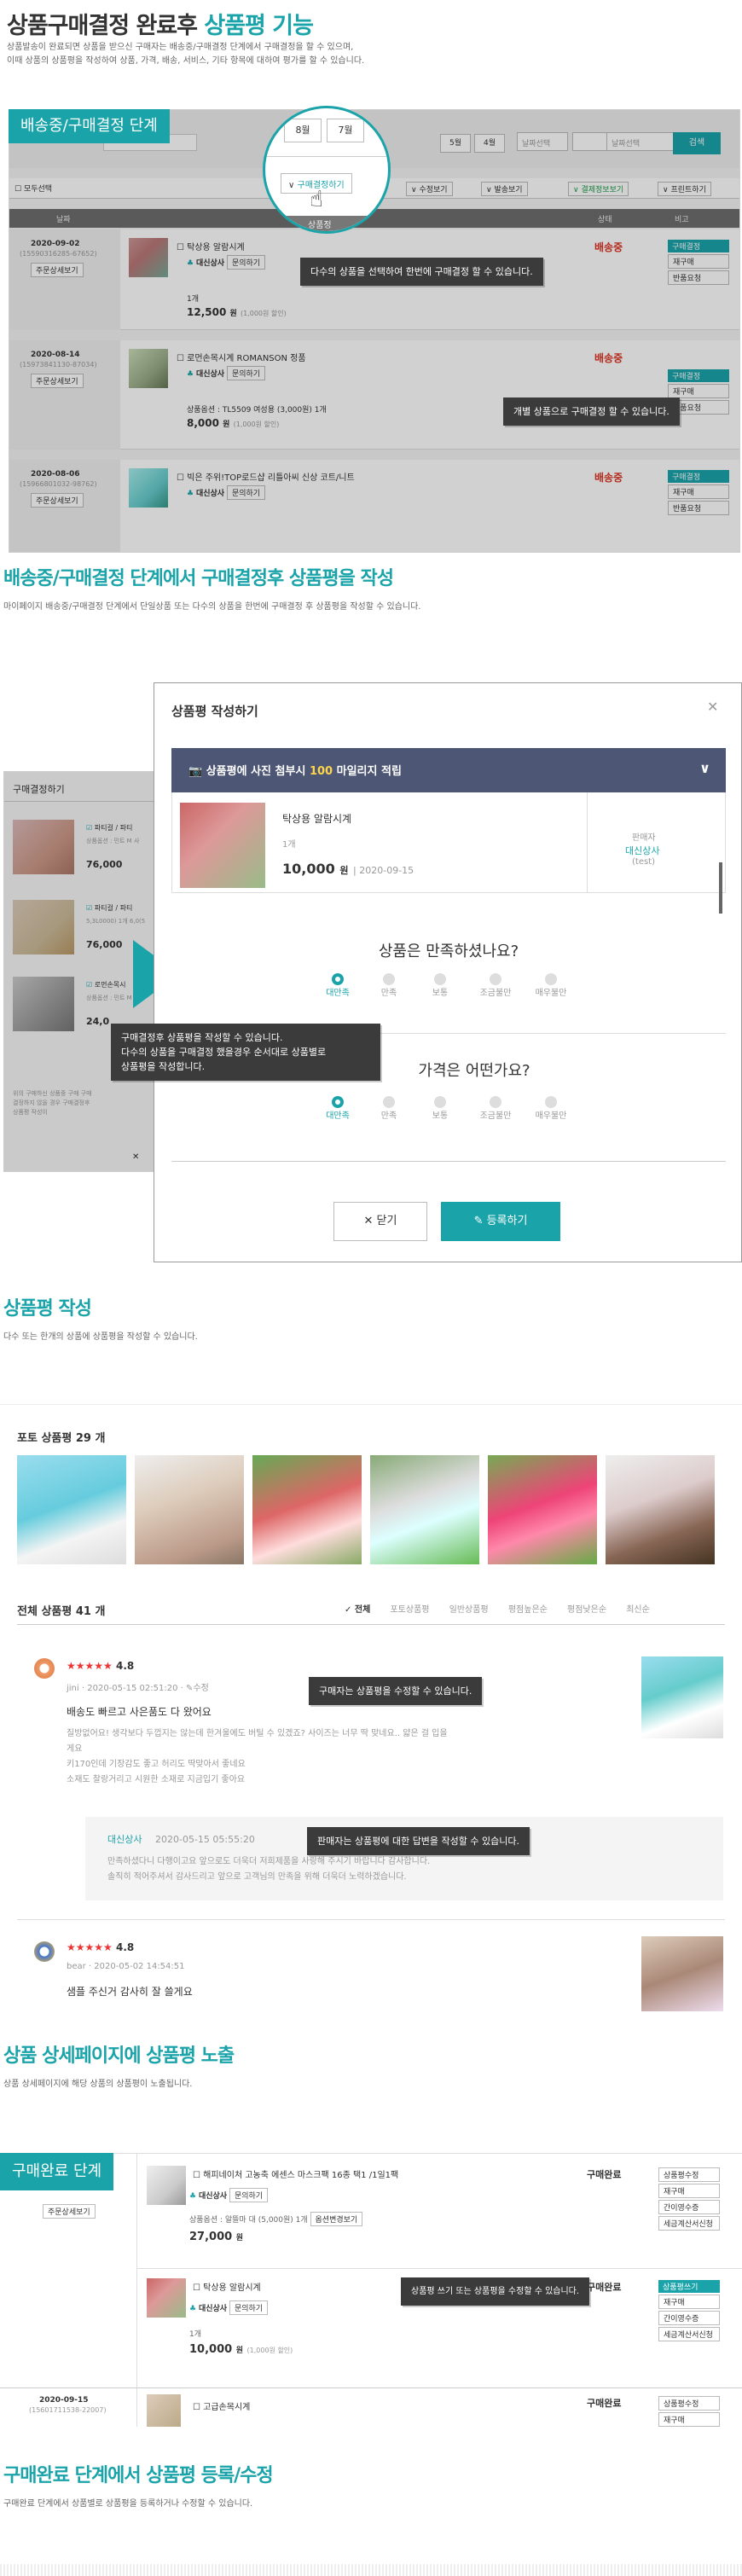 Image resolution: width=742 pixels, height=2576 pixels. What do you see at coordinates (195, 771) in the screenshot?
I see `camera-icon: 📷` at bounding box center [195, 771].